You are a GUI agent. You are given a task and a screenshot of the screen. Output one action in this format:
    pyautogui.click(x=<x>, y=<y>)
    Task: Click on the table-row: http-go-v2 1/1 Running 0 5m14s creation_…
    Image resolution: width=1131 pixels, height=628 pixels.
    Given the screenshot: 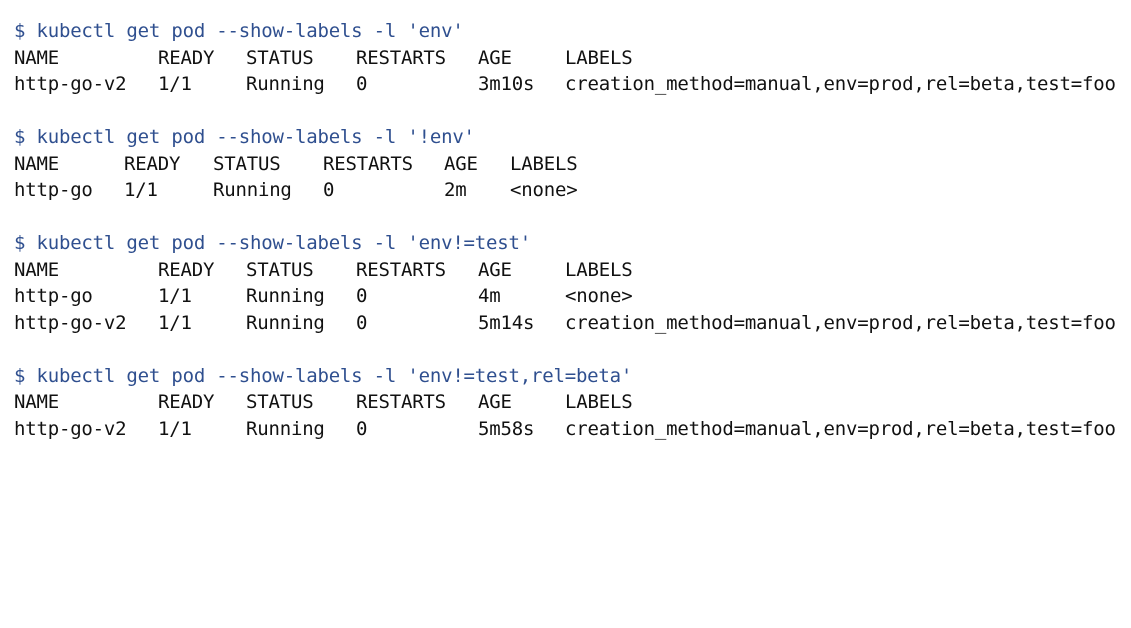 What is the action you would take?
    pyautogui.click(x=569, y=323)
    